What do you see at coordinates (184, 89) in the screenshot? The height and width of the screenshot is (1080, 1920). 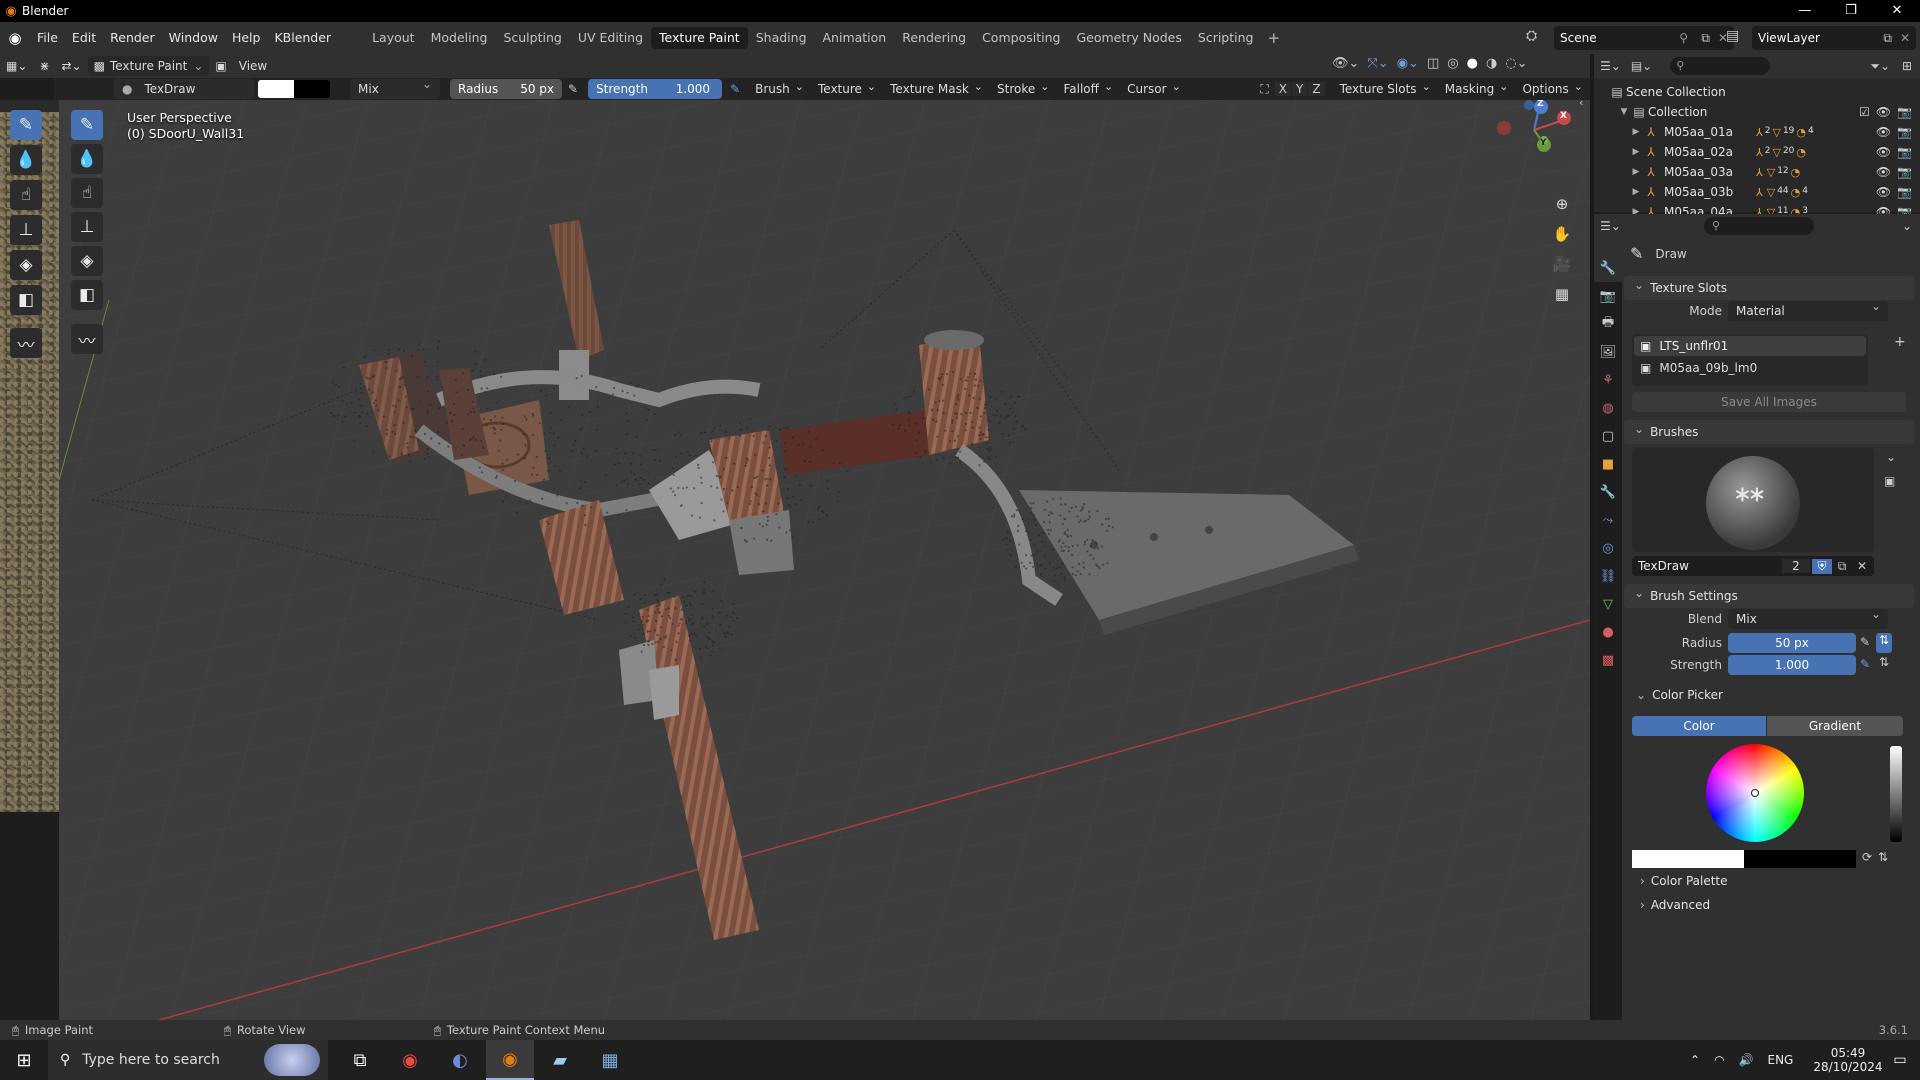 I see `brush-selector: ● TexDraw` at bounding box center [184, 89].